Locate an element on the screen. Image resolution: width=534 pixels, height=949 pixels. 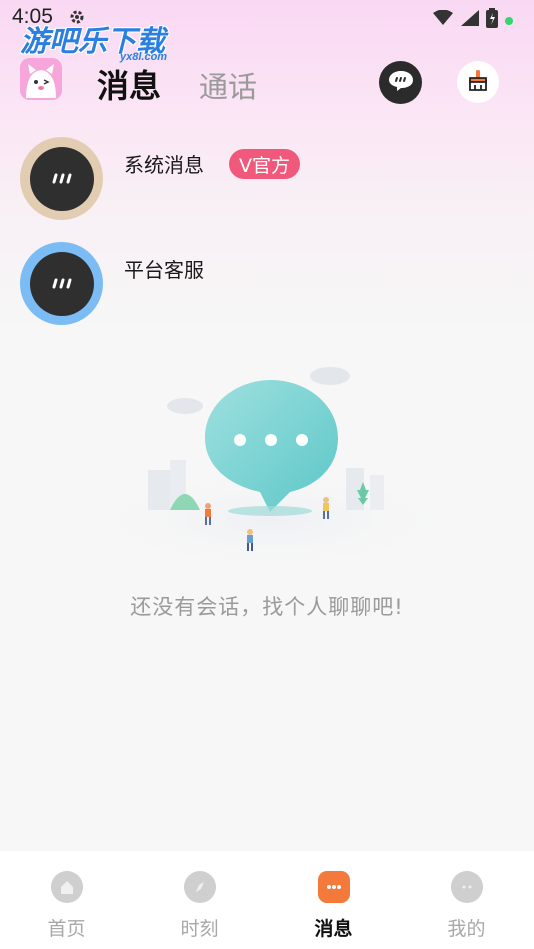
battery-icon is located at coordinates (492, 20).